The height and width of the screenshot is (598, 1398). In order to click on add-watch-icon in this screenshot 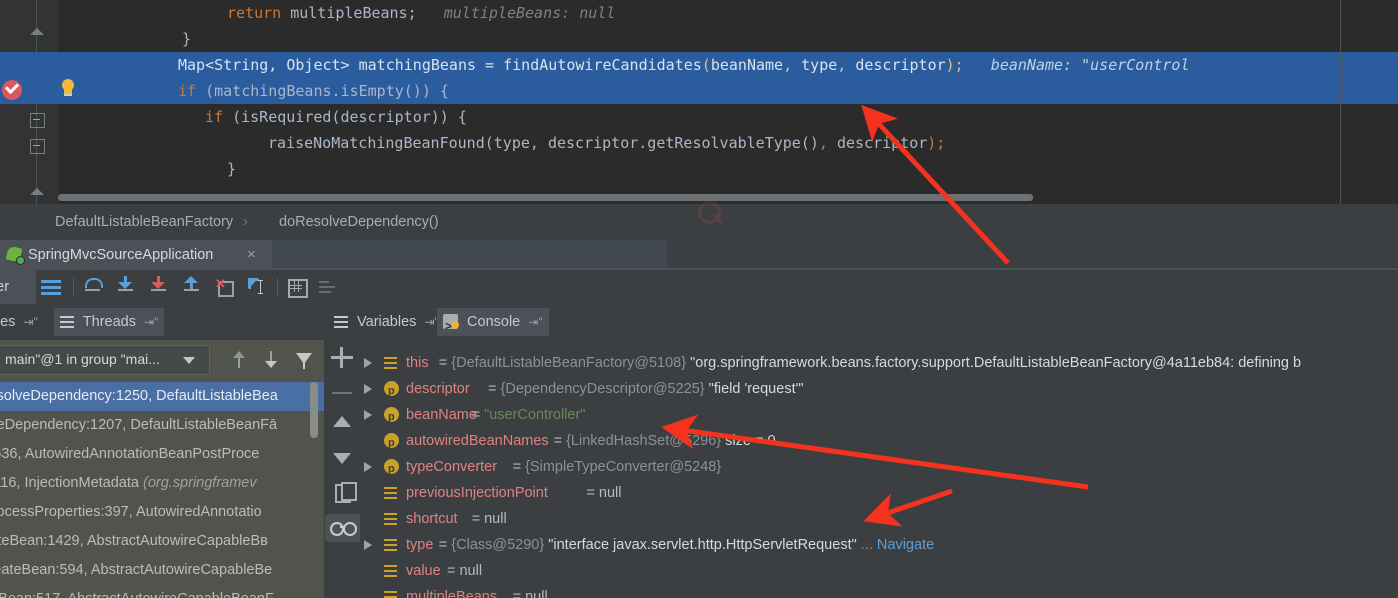, I will do `click(342, 357)`.